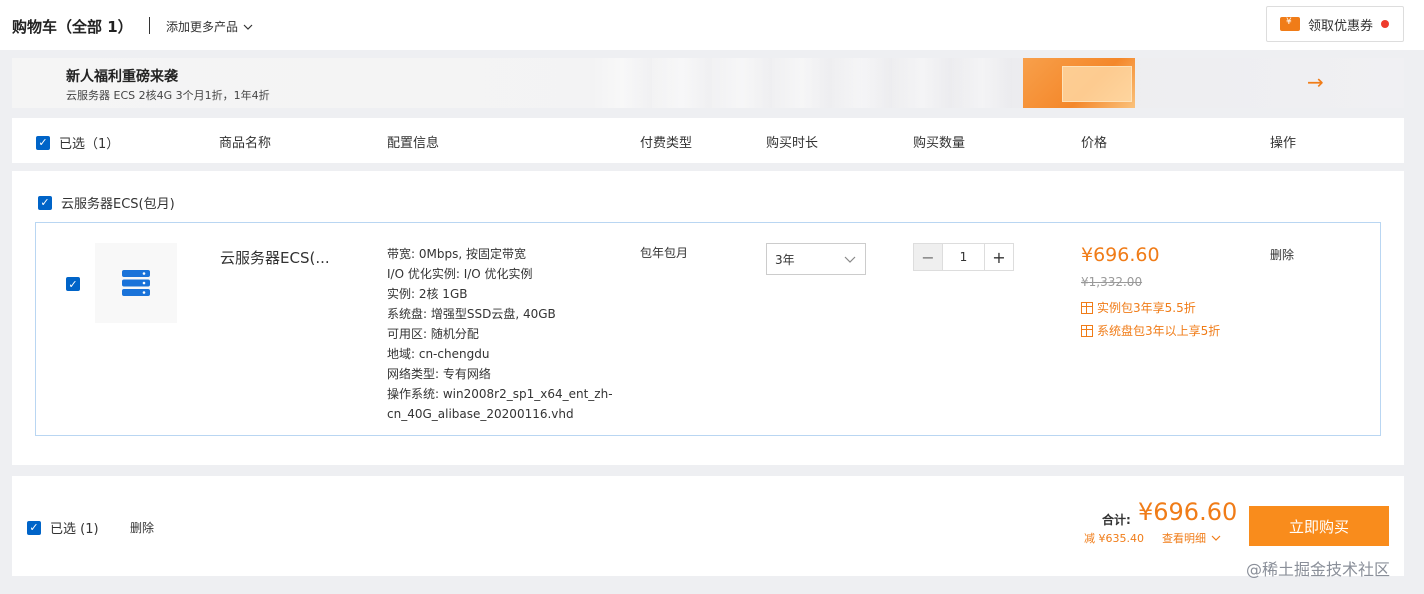 The image size is (1424, 594). I want to click on top-bar: 购物车（全部 1） 添加更多产品 领取优惠券, so click(712, 25).